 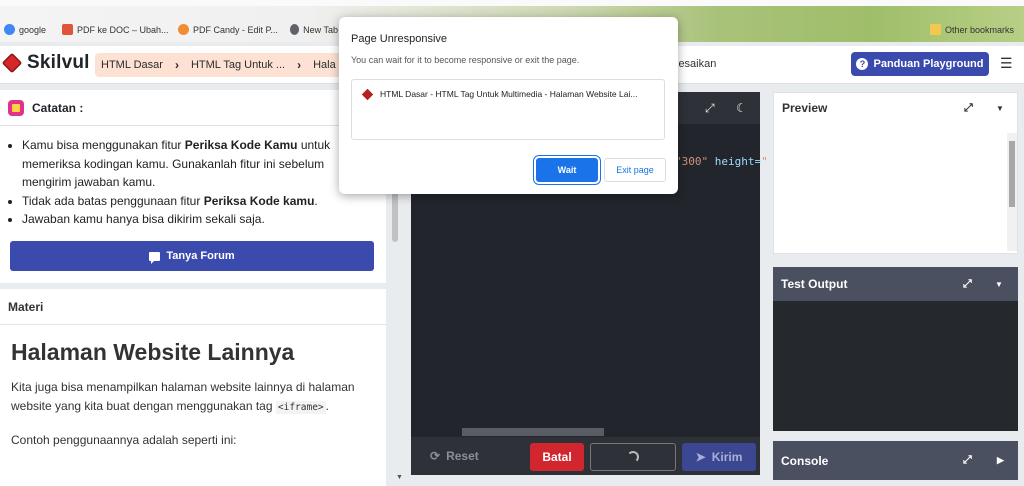 What do you see at coordinates (295, 29) in the screenshot?
I see `globe-icon` at bounding box center [295, 29].